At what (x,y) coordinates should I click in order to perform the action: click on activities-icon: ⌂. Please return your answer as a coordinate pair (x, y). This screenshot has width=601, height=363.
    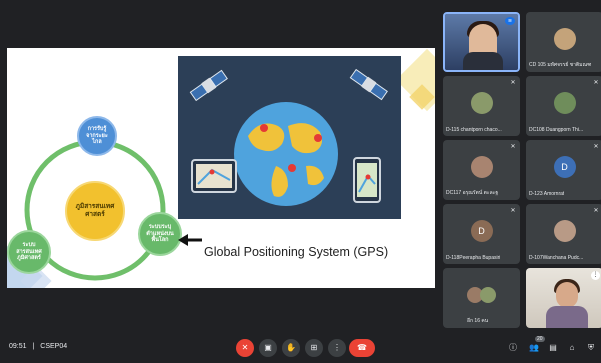
    Looking at the image, I should click on (572, 348).